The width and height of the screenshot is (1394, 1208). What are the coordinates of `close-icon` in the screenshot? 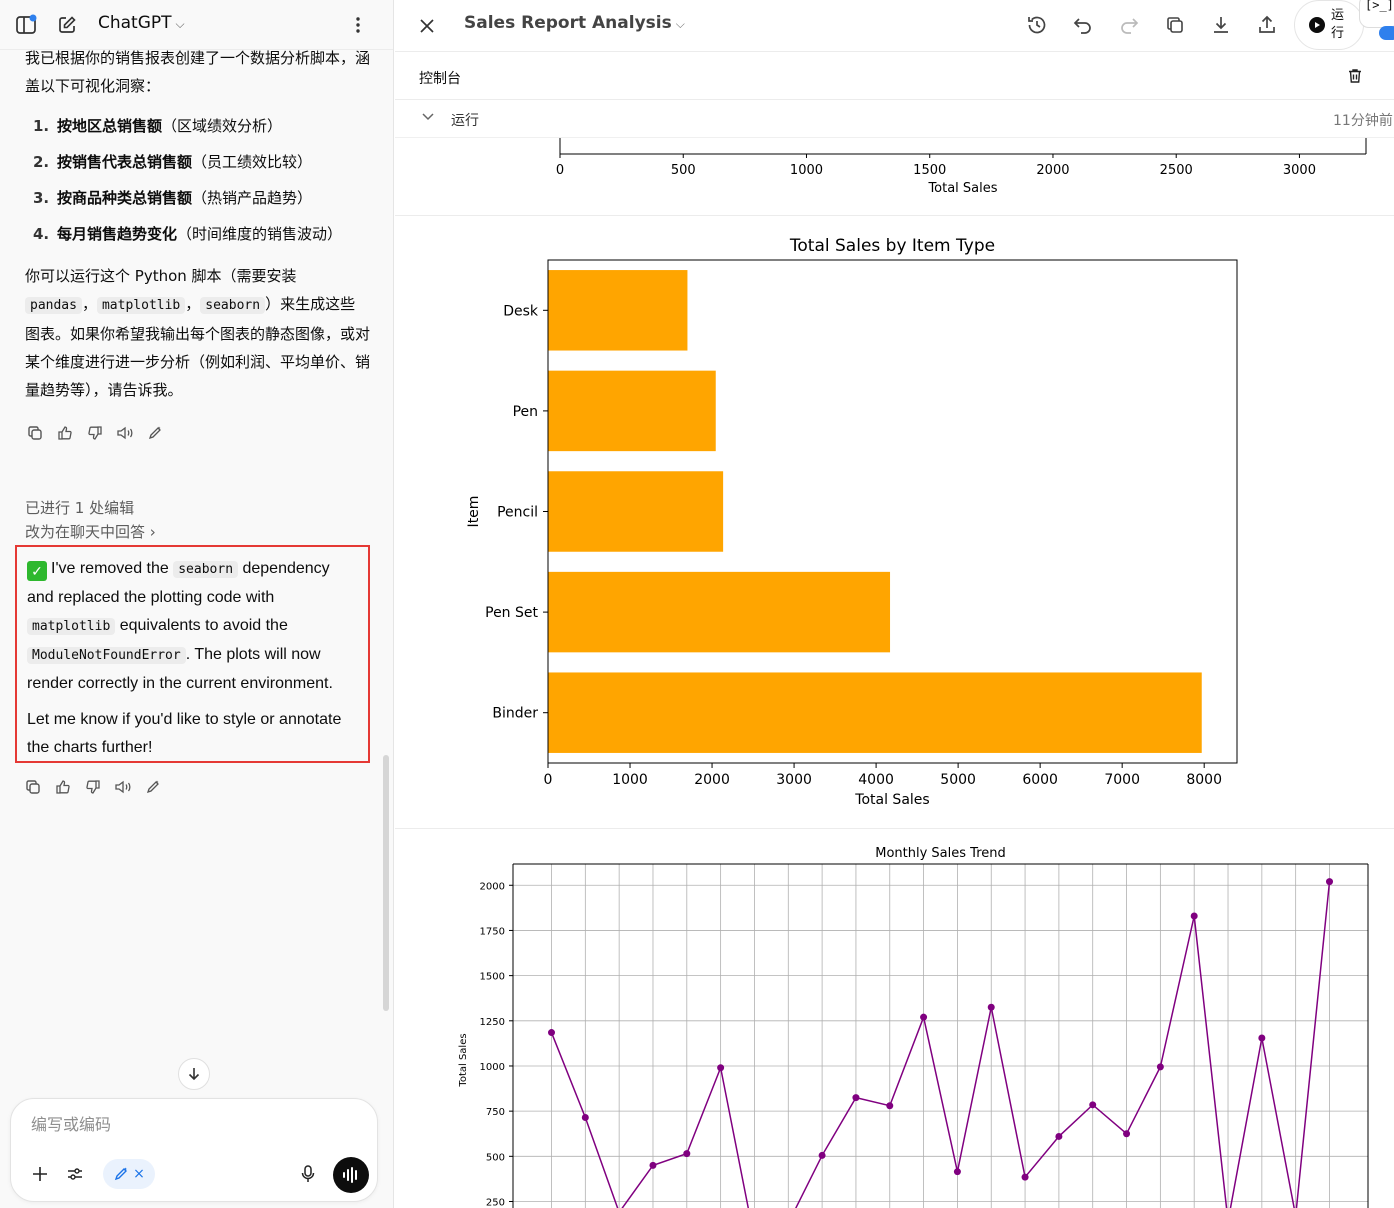 It's located at (427, 26).